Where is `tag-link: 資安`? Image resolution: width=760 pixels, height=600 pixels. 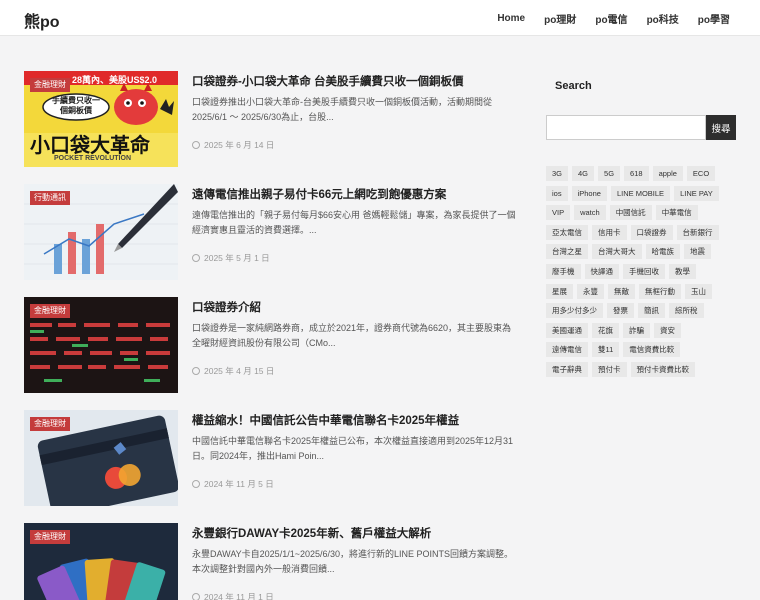
tag-link: 資安 is located at coordinates (667, 330).